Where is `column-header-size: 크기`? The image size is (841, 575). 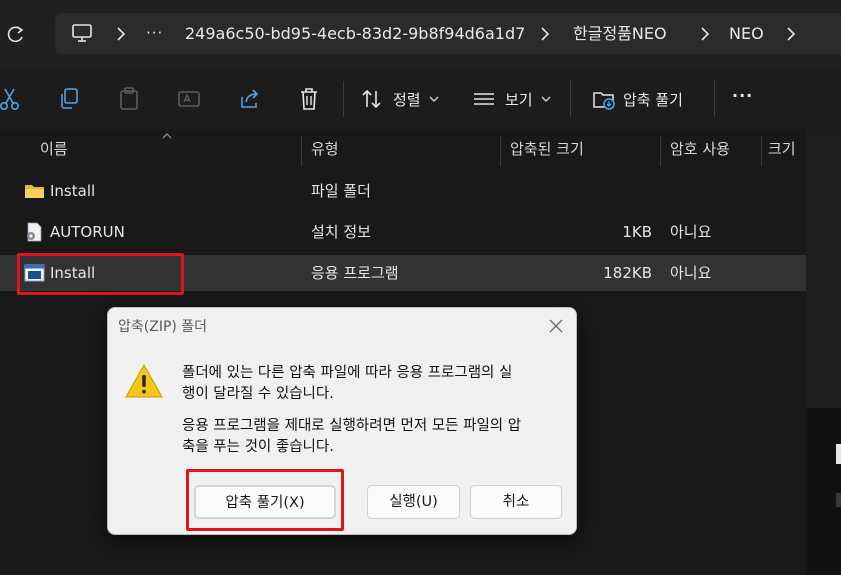 column-header-size: 크기 is located at coordinates (782, 148).